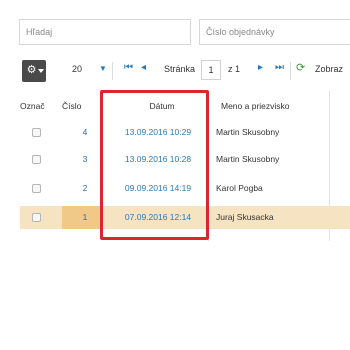 This screenshot has width=350, height=350. What do you see at coordinates (211, 70) in the screenshot?
I see `page-number-input: 1` at bounding box center [211, 70].